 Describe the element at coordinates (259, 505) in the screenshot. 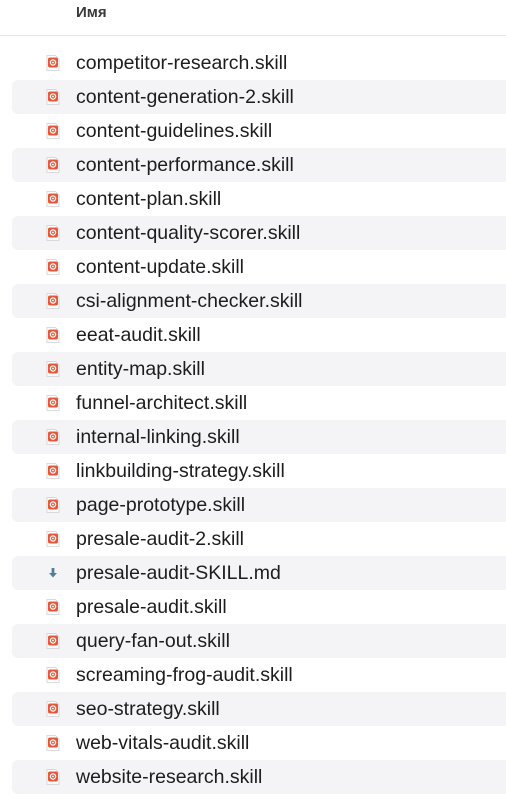

I see `file-row: page-prototype.skill` at that location.